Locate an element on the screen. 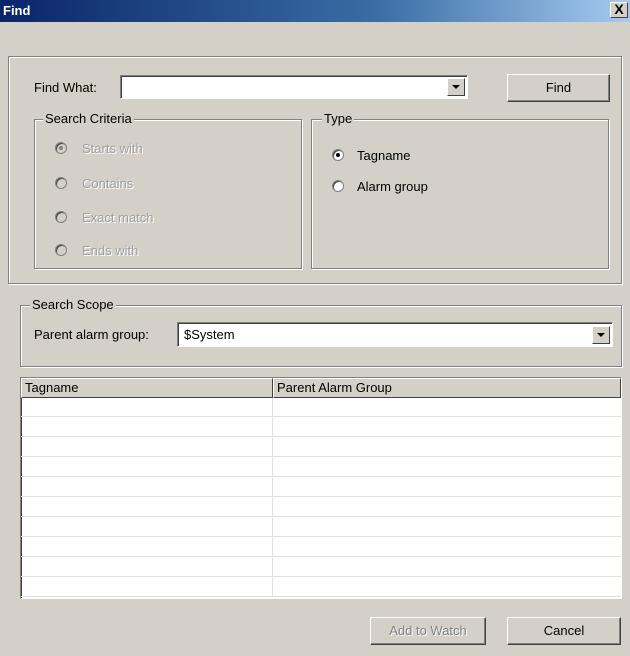  radio-ends-with: Ends with is located at coordinates (155, 252).